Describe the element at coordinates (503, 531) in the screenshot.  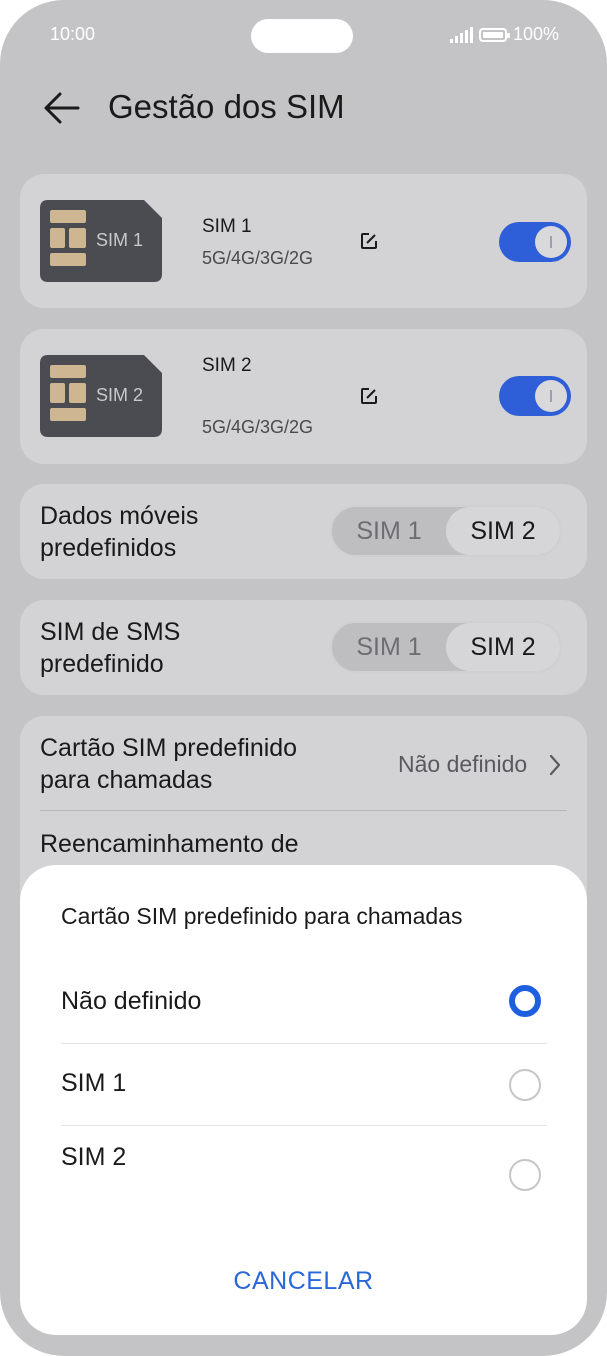
I see `default-data-option-sim2: SIM 2` at that location.